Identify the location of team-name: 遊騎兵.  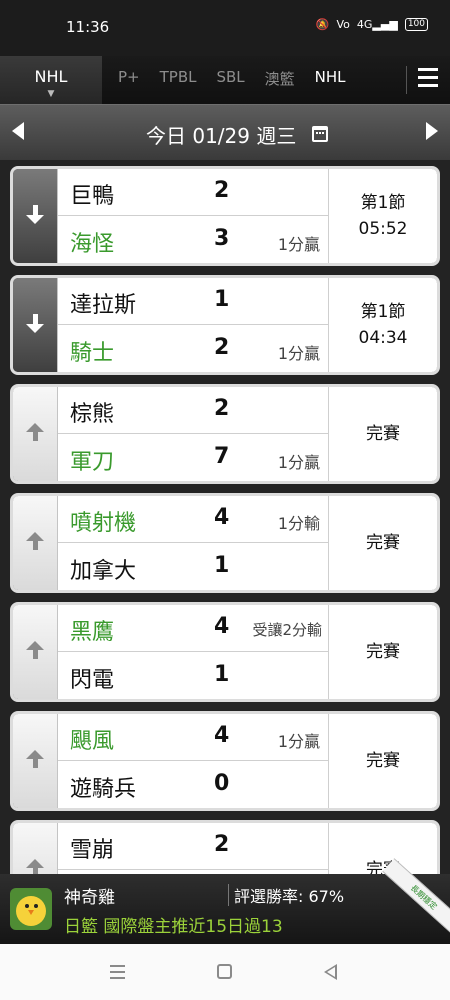
(103, 789).